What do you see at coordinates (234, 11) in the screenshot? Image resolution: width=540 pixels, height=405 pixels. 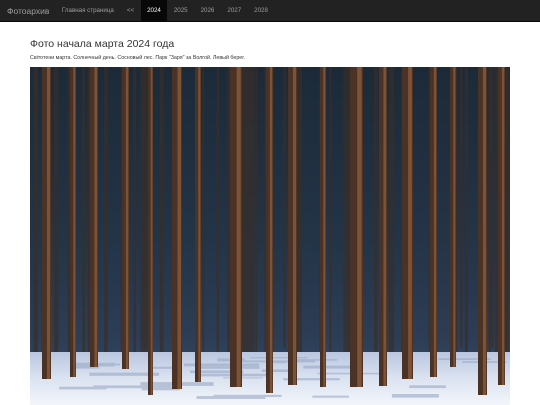 I see `nav-item-2027: 2027` at bounding box center [234, 11].